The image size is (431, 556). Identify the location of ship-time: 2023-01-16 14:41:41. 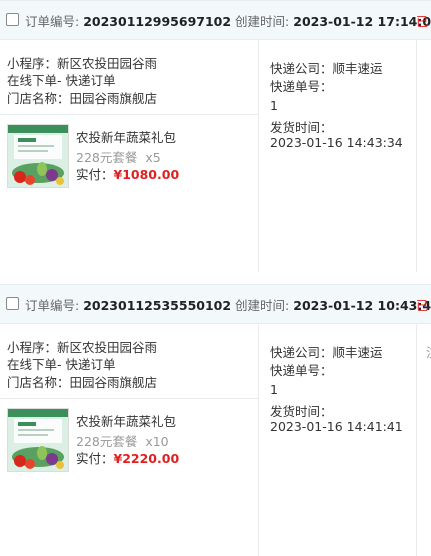
(336, 426).